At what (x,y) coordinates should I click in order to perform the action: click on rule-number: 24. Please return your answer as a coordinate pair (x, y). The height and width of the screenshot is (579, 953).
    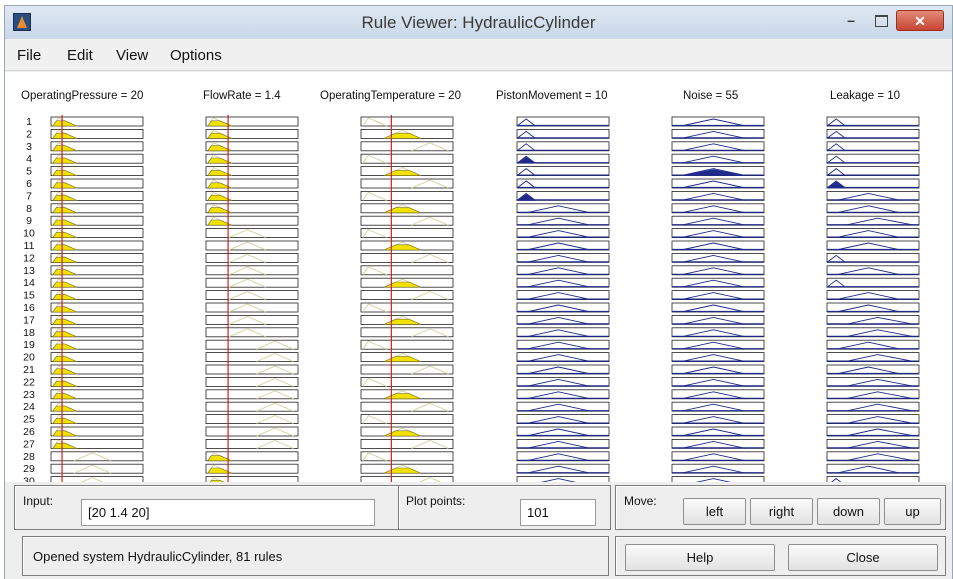
    Looking at the image, I should click on (29, 407).